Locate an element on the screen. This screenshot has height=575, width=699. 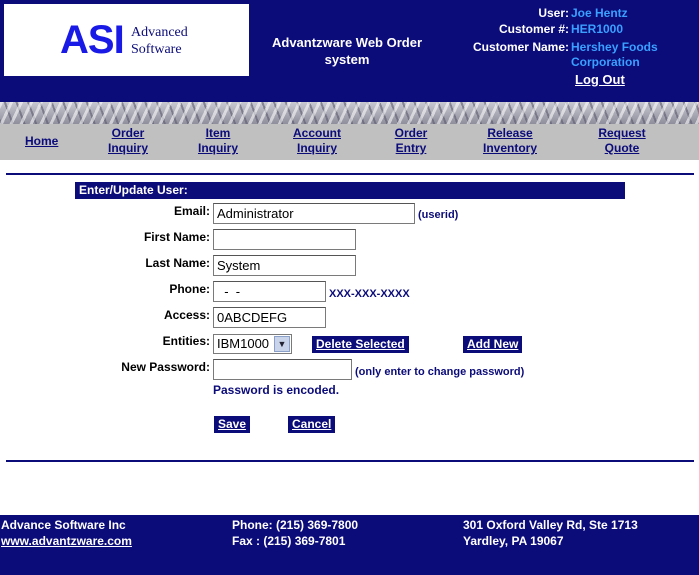
nav-release-inventory-line-2: Inventory is located at coordinates (509, 148).